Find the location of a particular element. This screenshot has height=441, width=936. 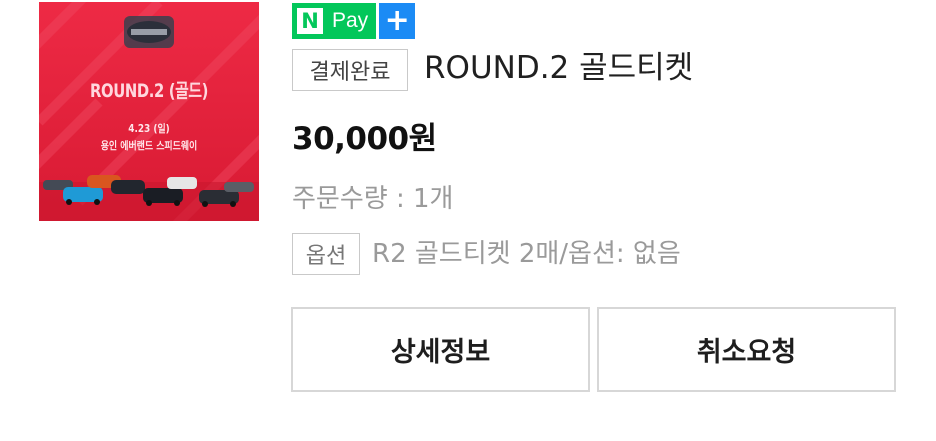

plus-icon: + is located at coordinates (397, 21).